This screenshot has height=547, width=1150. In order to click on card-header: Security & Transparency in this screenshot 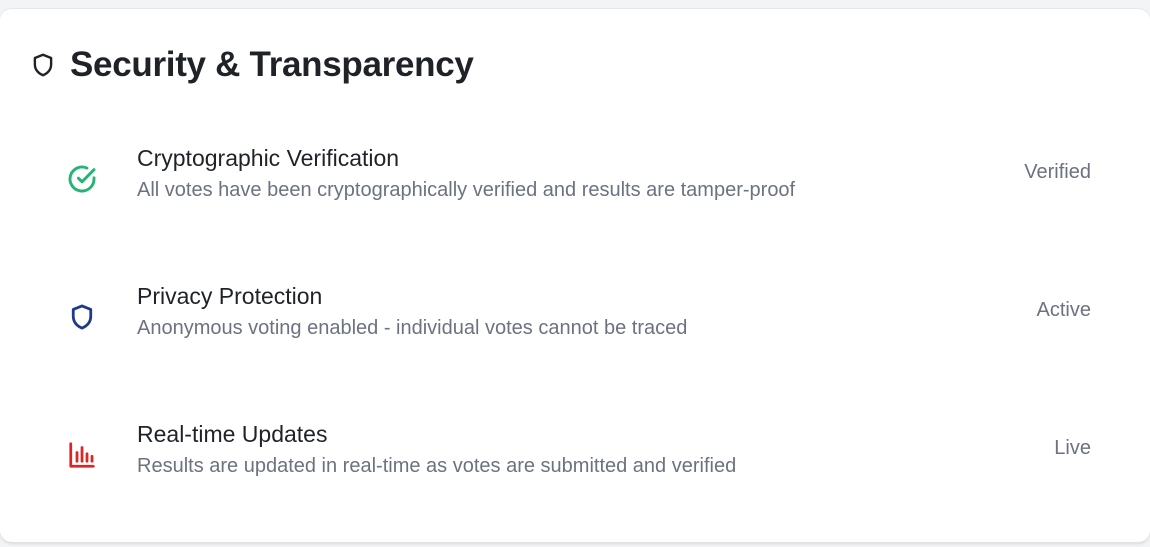, I will do `click(252, 65)`.